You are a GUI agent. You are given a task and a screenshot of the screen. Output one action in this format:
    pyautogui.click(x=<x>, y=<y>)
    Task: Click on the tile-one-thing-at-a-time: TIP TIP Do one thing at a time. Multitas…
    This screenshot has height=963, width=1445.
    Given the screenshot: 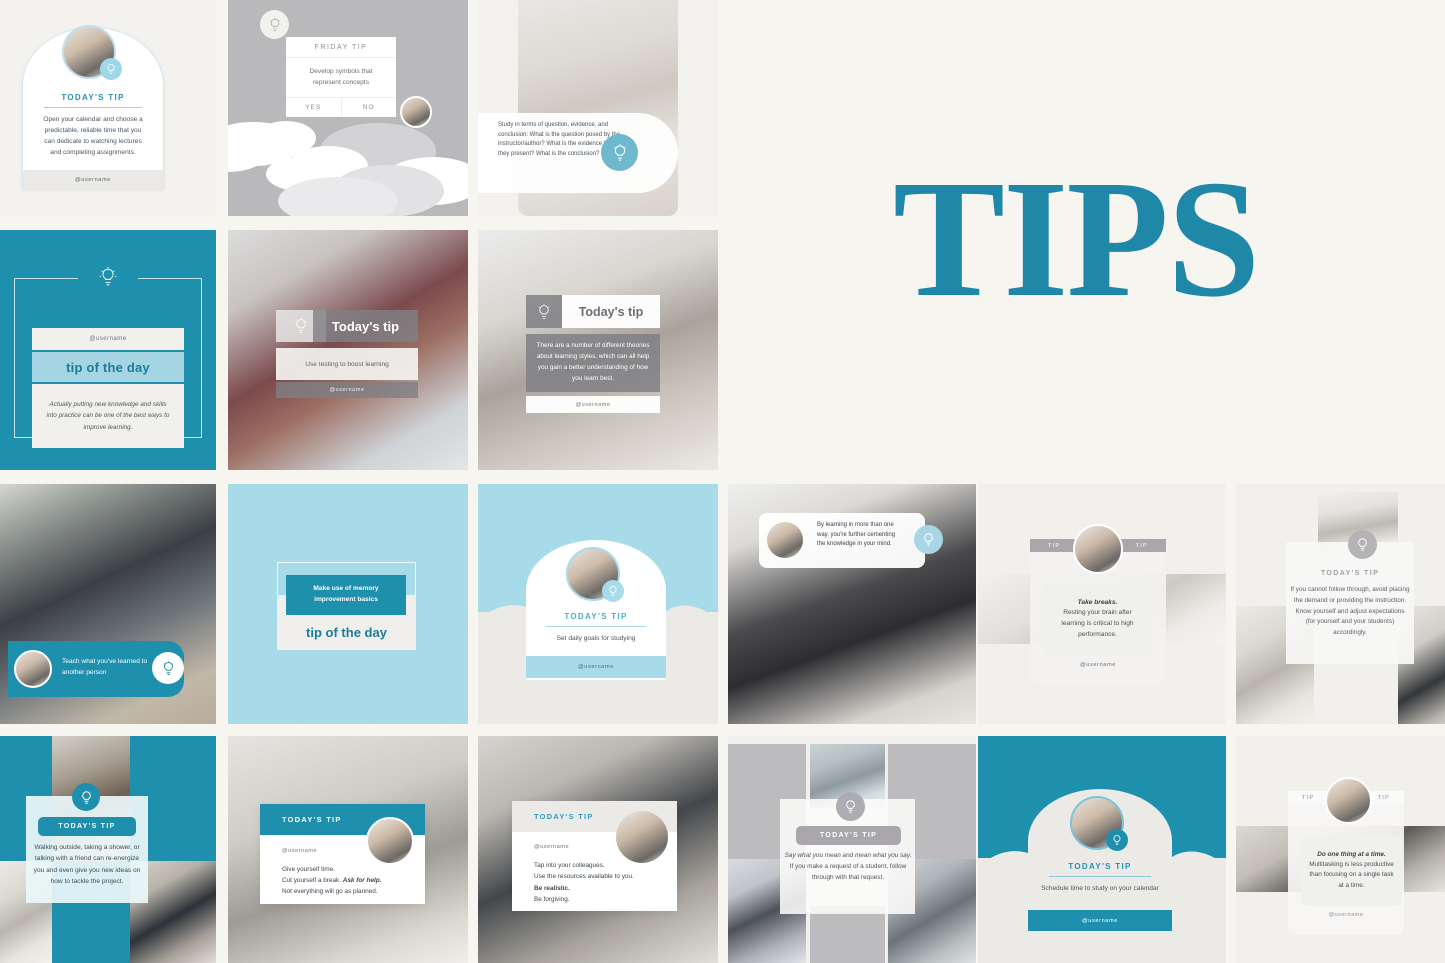 What is the action you would take?
    pyautogui.click(x=1340, y=849)
    